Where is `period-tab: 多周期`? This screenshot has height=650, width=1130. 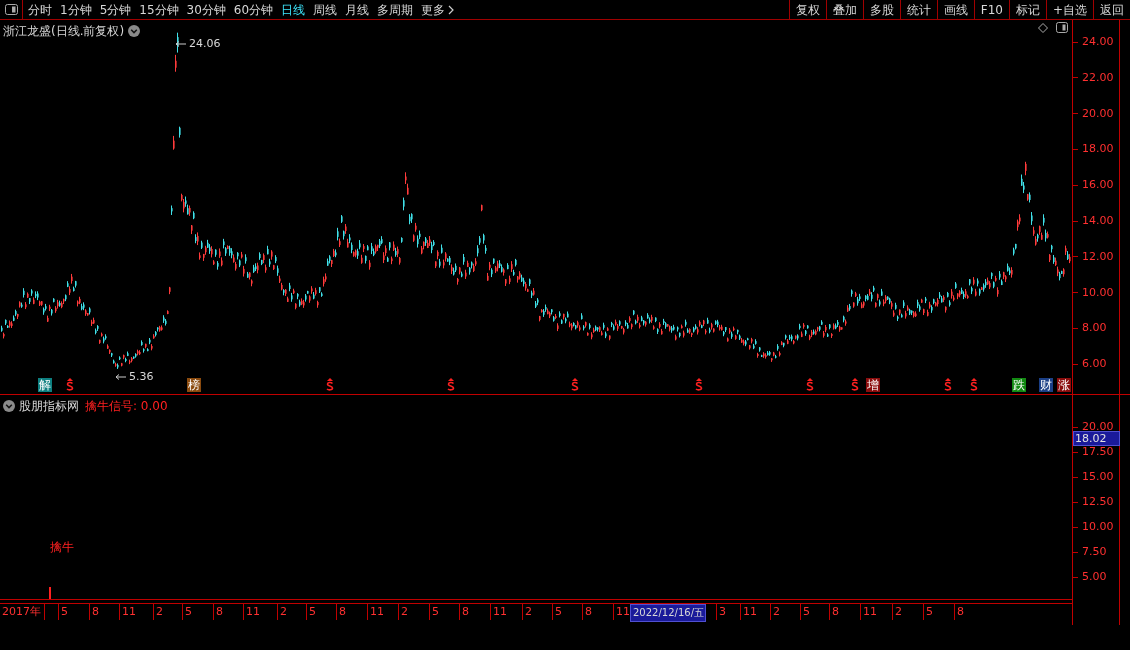 period-tab: 多周期 is located at coordinates (395, 9).